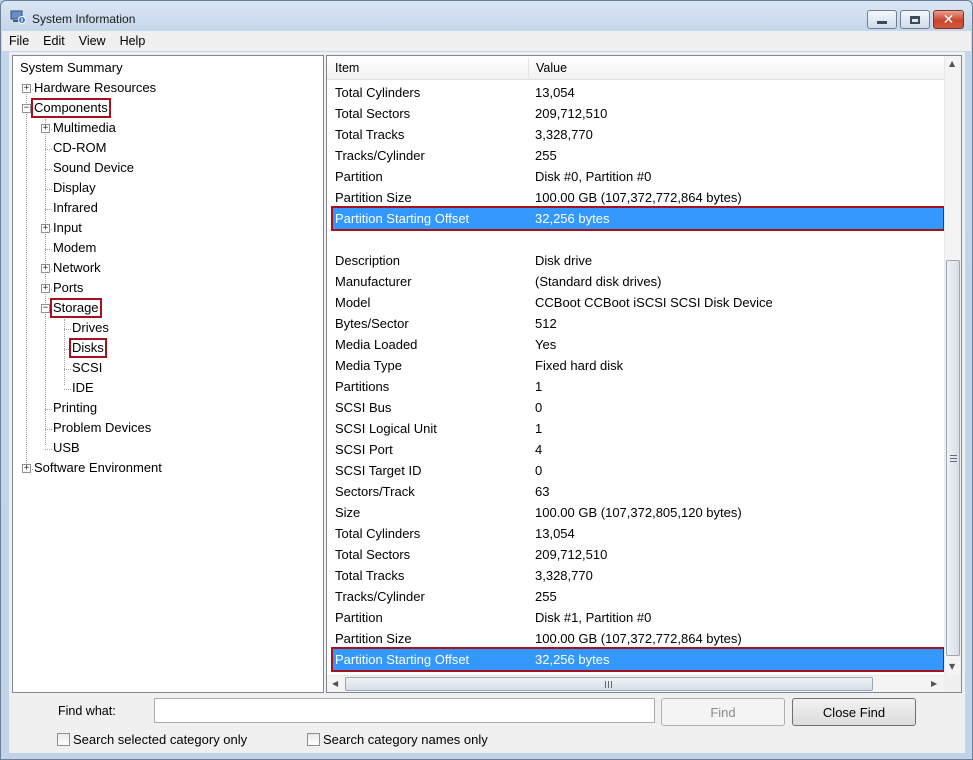 The image size is (973, 760). What do you see at coordinates (528, 68) in the screenshot?
I see `column-separator` at bounding box center [528, 68].